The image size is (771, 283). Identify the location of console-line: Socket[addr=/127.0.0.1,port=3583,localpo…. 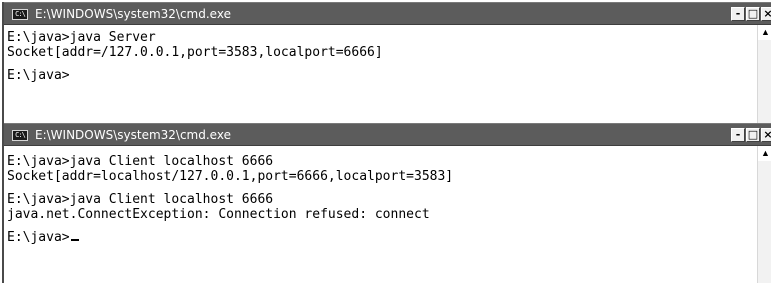
(195, 52).